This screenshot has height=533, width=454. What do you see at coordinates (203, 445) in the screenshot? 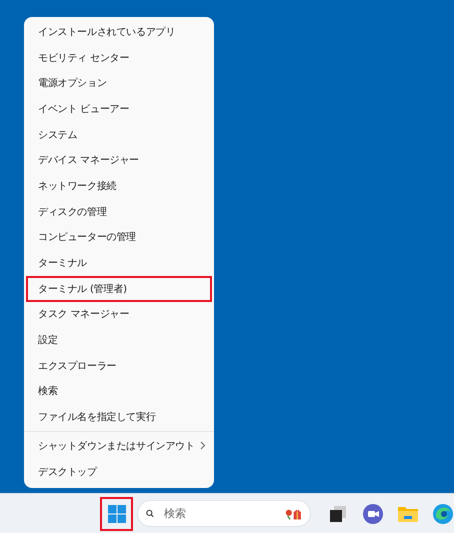
I see `chevron-right-icon` at bounding box center [203, 445].